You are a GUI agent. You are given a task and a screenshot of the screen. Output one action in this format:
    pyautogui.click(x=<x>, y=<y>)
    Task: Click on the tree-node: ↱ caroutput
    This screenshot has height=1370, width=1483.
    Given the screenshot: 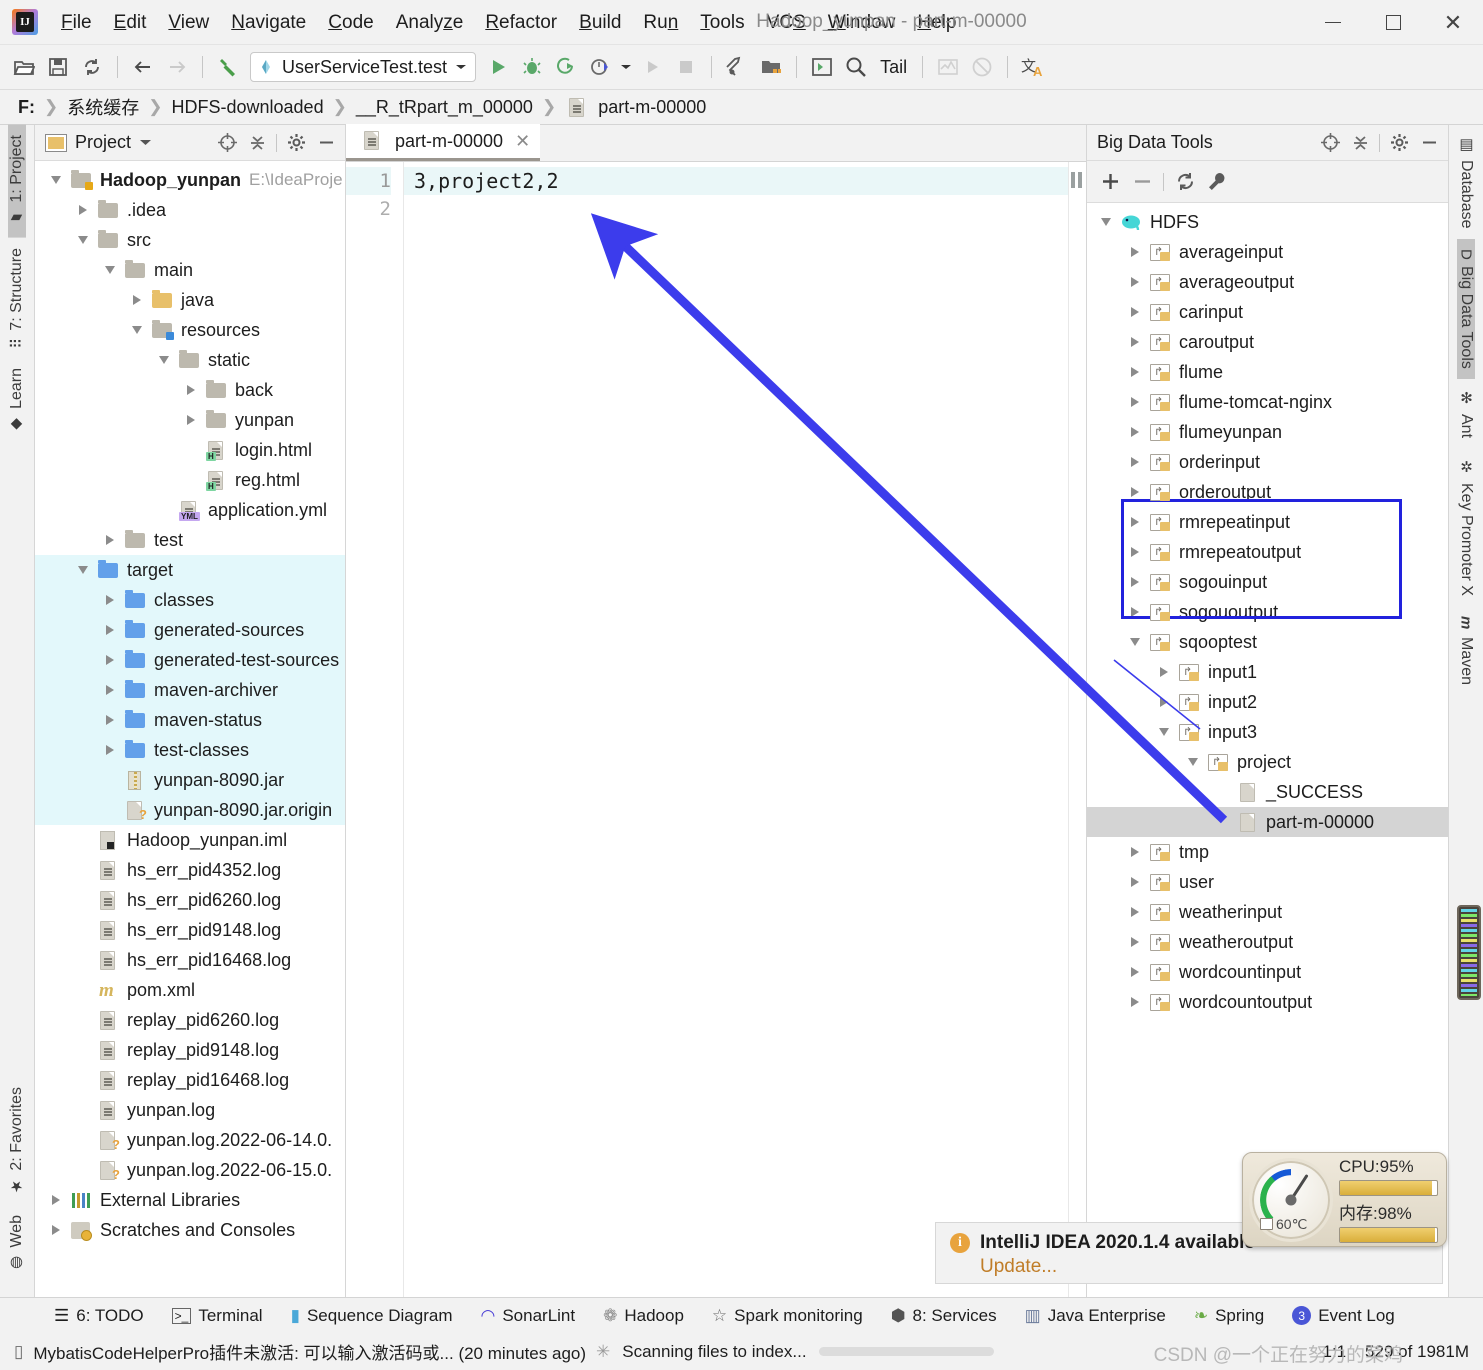 What is the action you would take?
    pyautogui.click(x=1267, y=342)
    